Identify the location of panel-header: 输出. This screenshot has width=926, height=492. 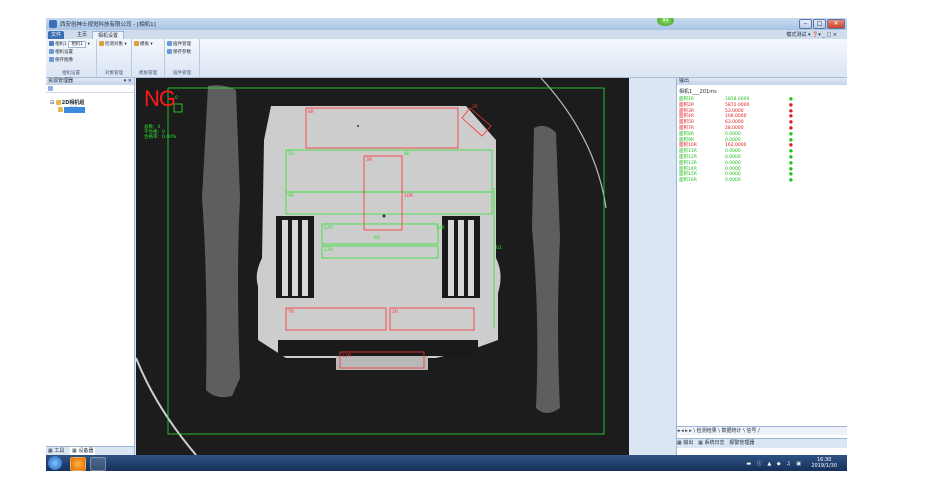
(762, 81).